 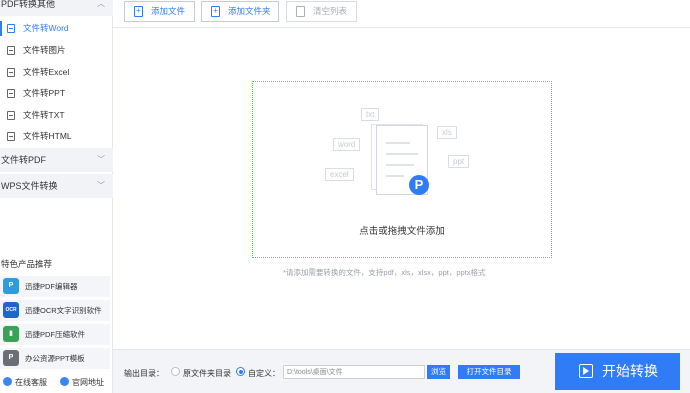 I want to click on group-title: 文件转PDF, so click(x=24, y=160).